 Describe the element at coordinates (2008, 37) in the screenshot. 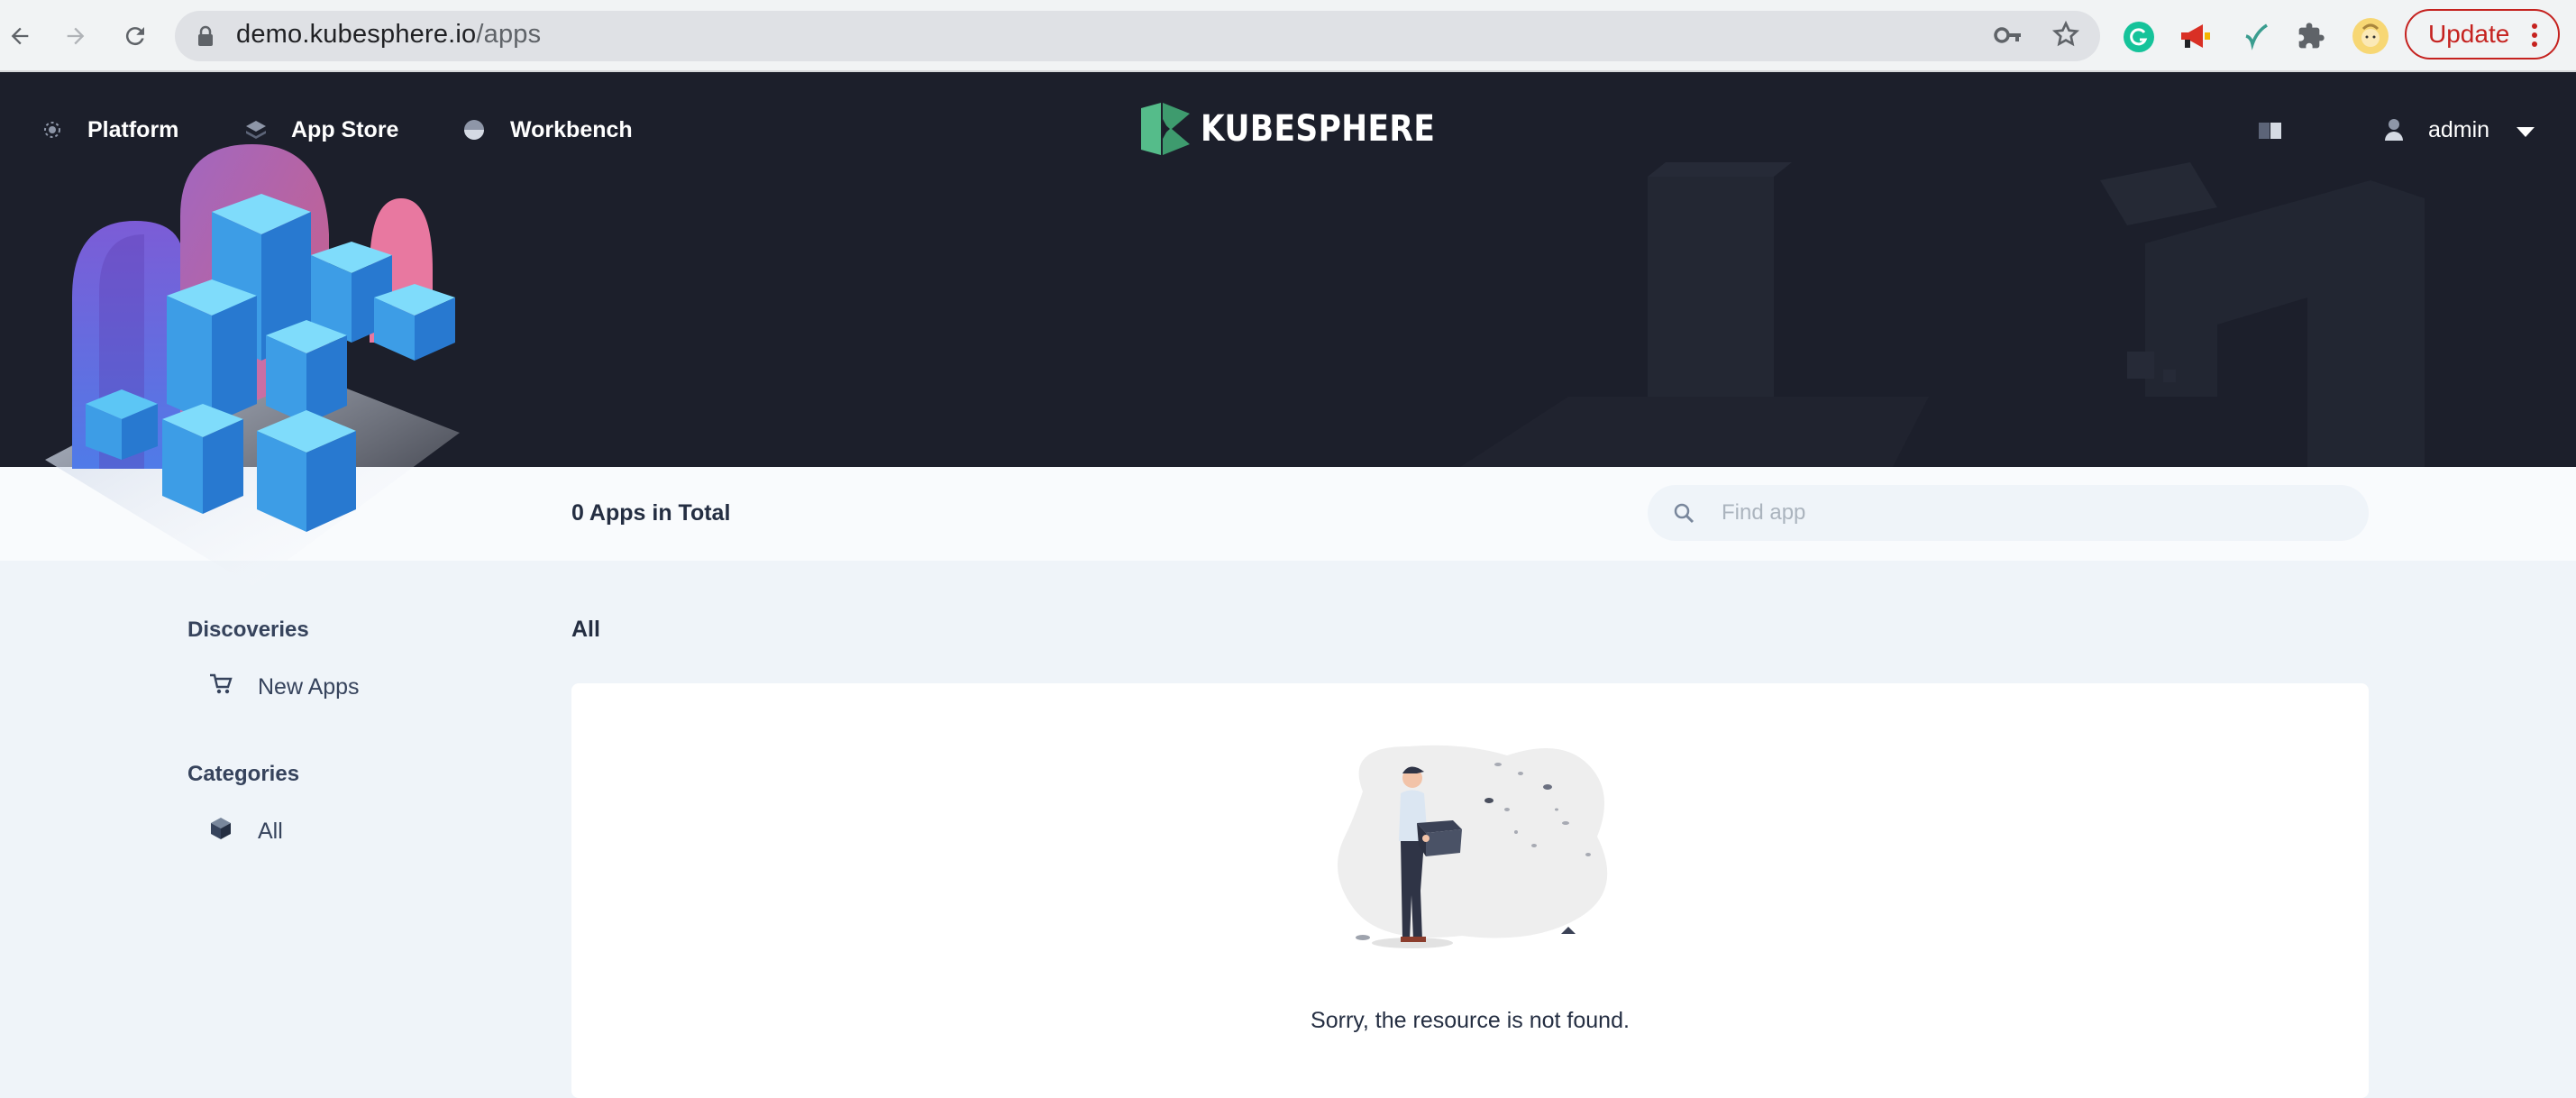

I see `key-icon` at that location.